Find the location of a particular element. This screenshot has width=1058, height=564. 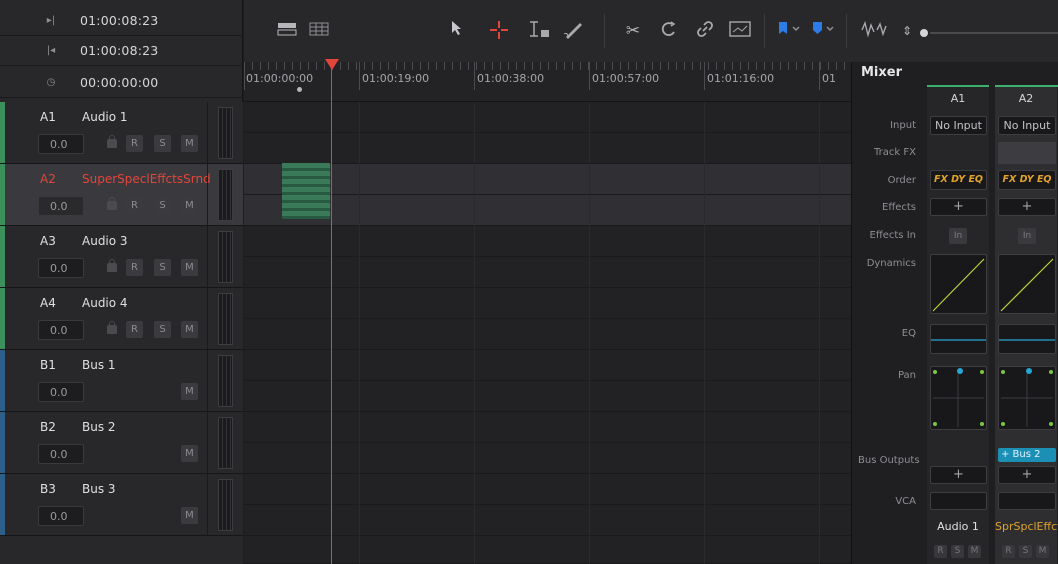

timeline-lane-b2 is located at coordinates (547, 443).